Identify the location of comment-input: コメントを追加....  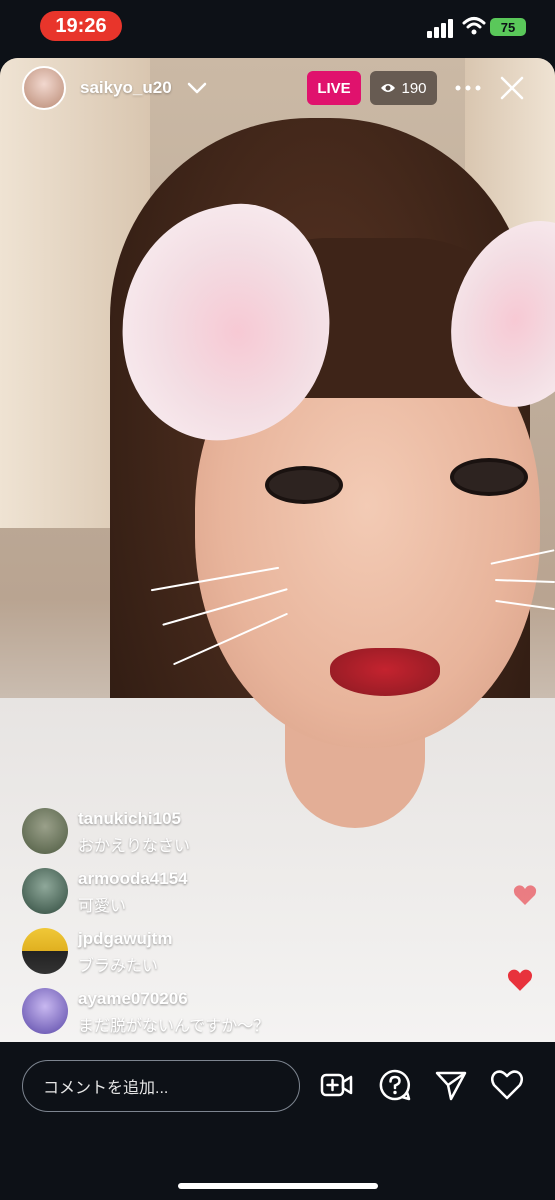
(161, 1086).